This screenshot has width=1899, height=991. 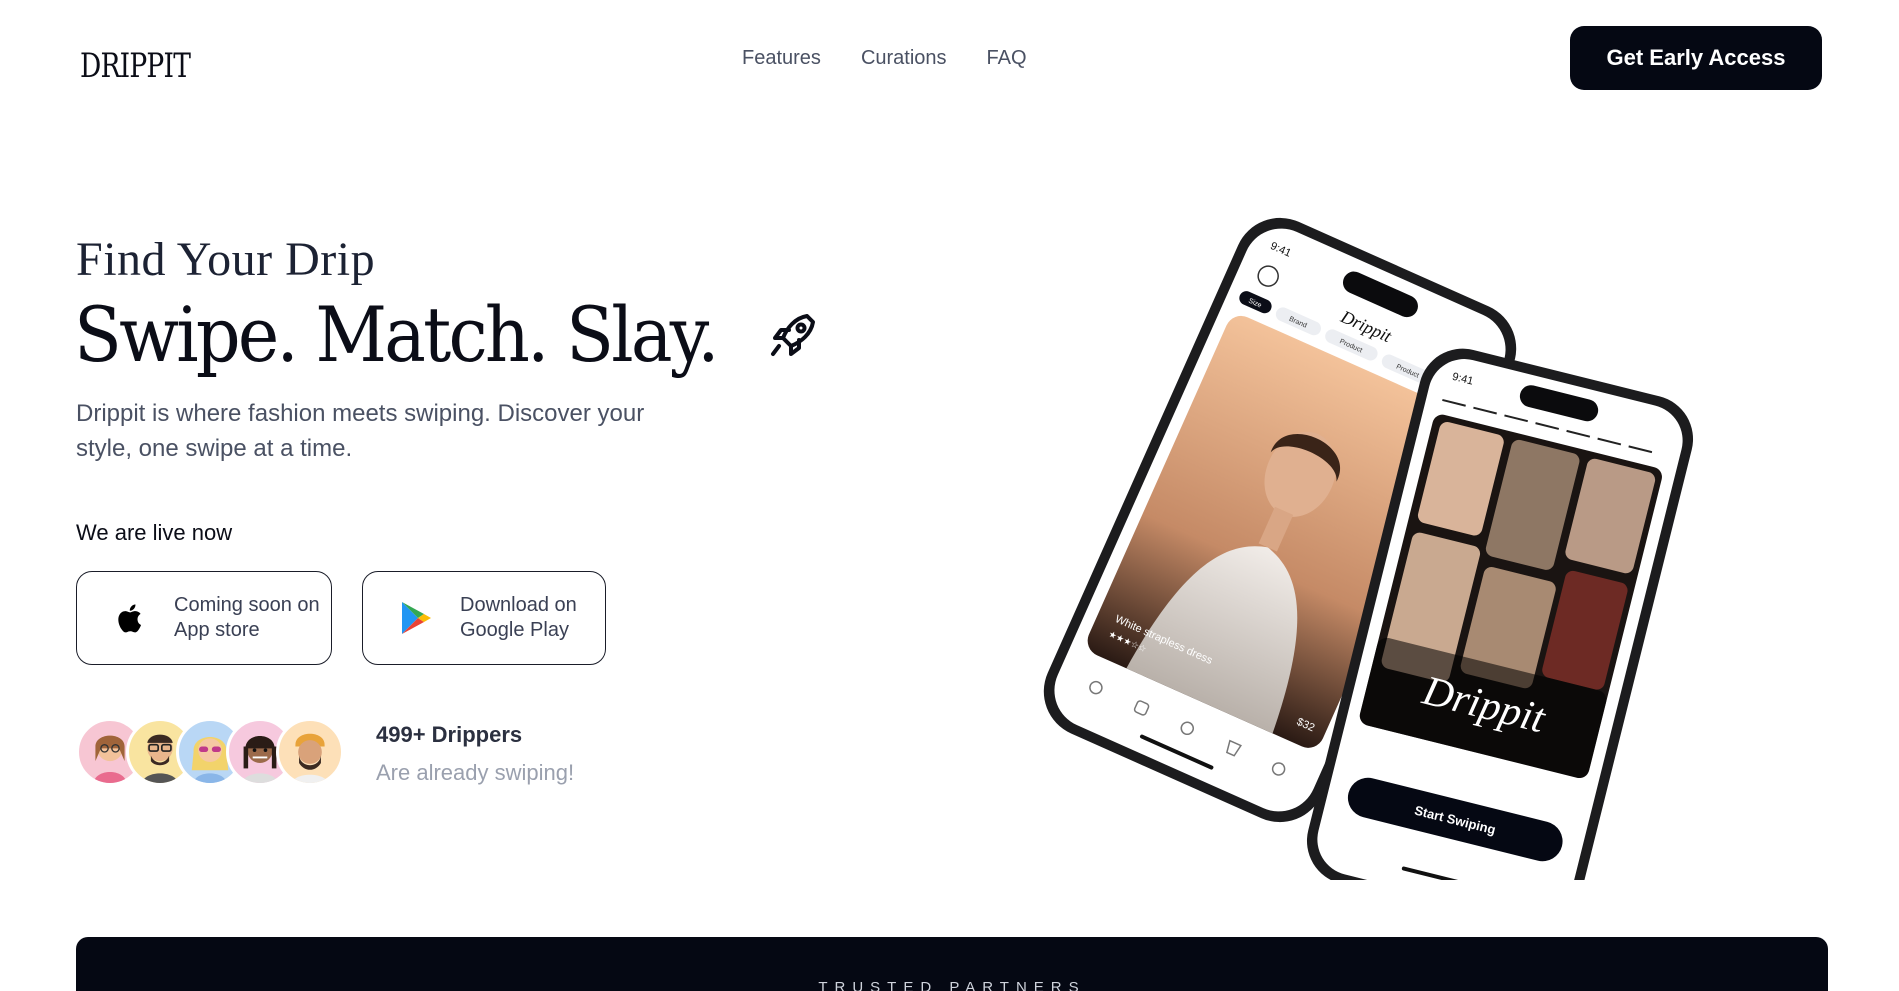 I want to click on nav-faq: FAQ, so click(x=1007, y=58).